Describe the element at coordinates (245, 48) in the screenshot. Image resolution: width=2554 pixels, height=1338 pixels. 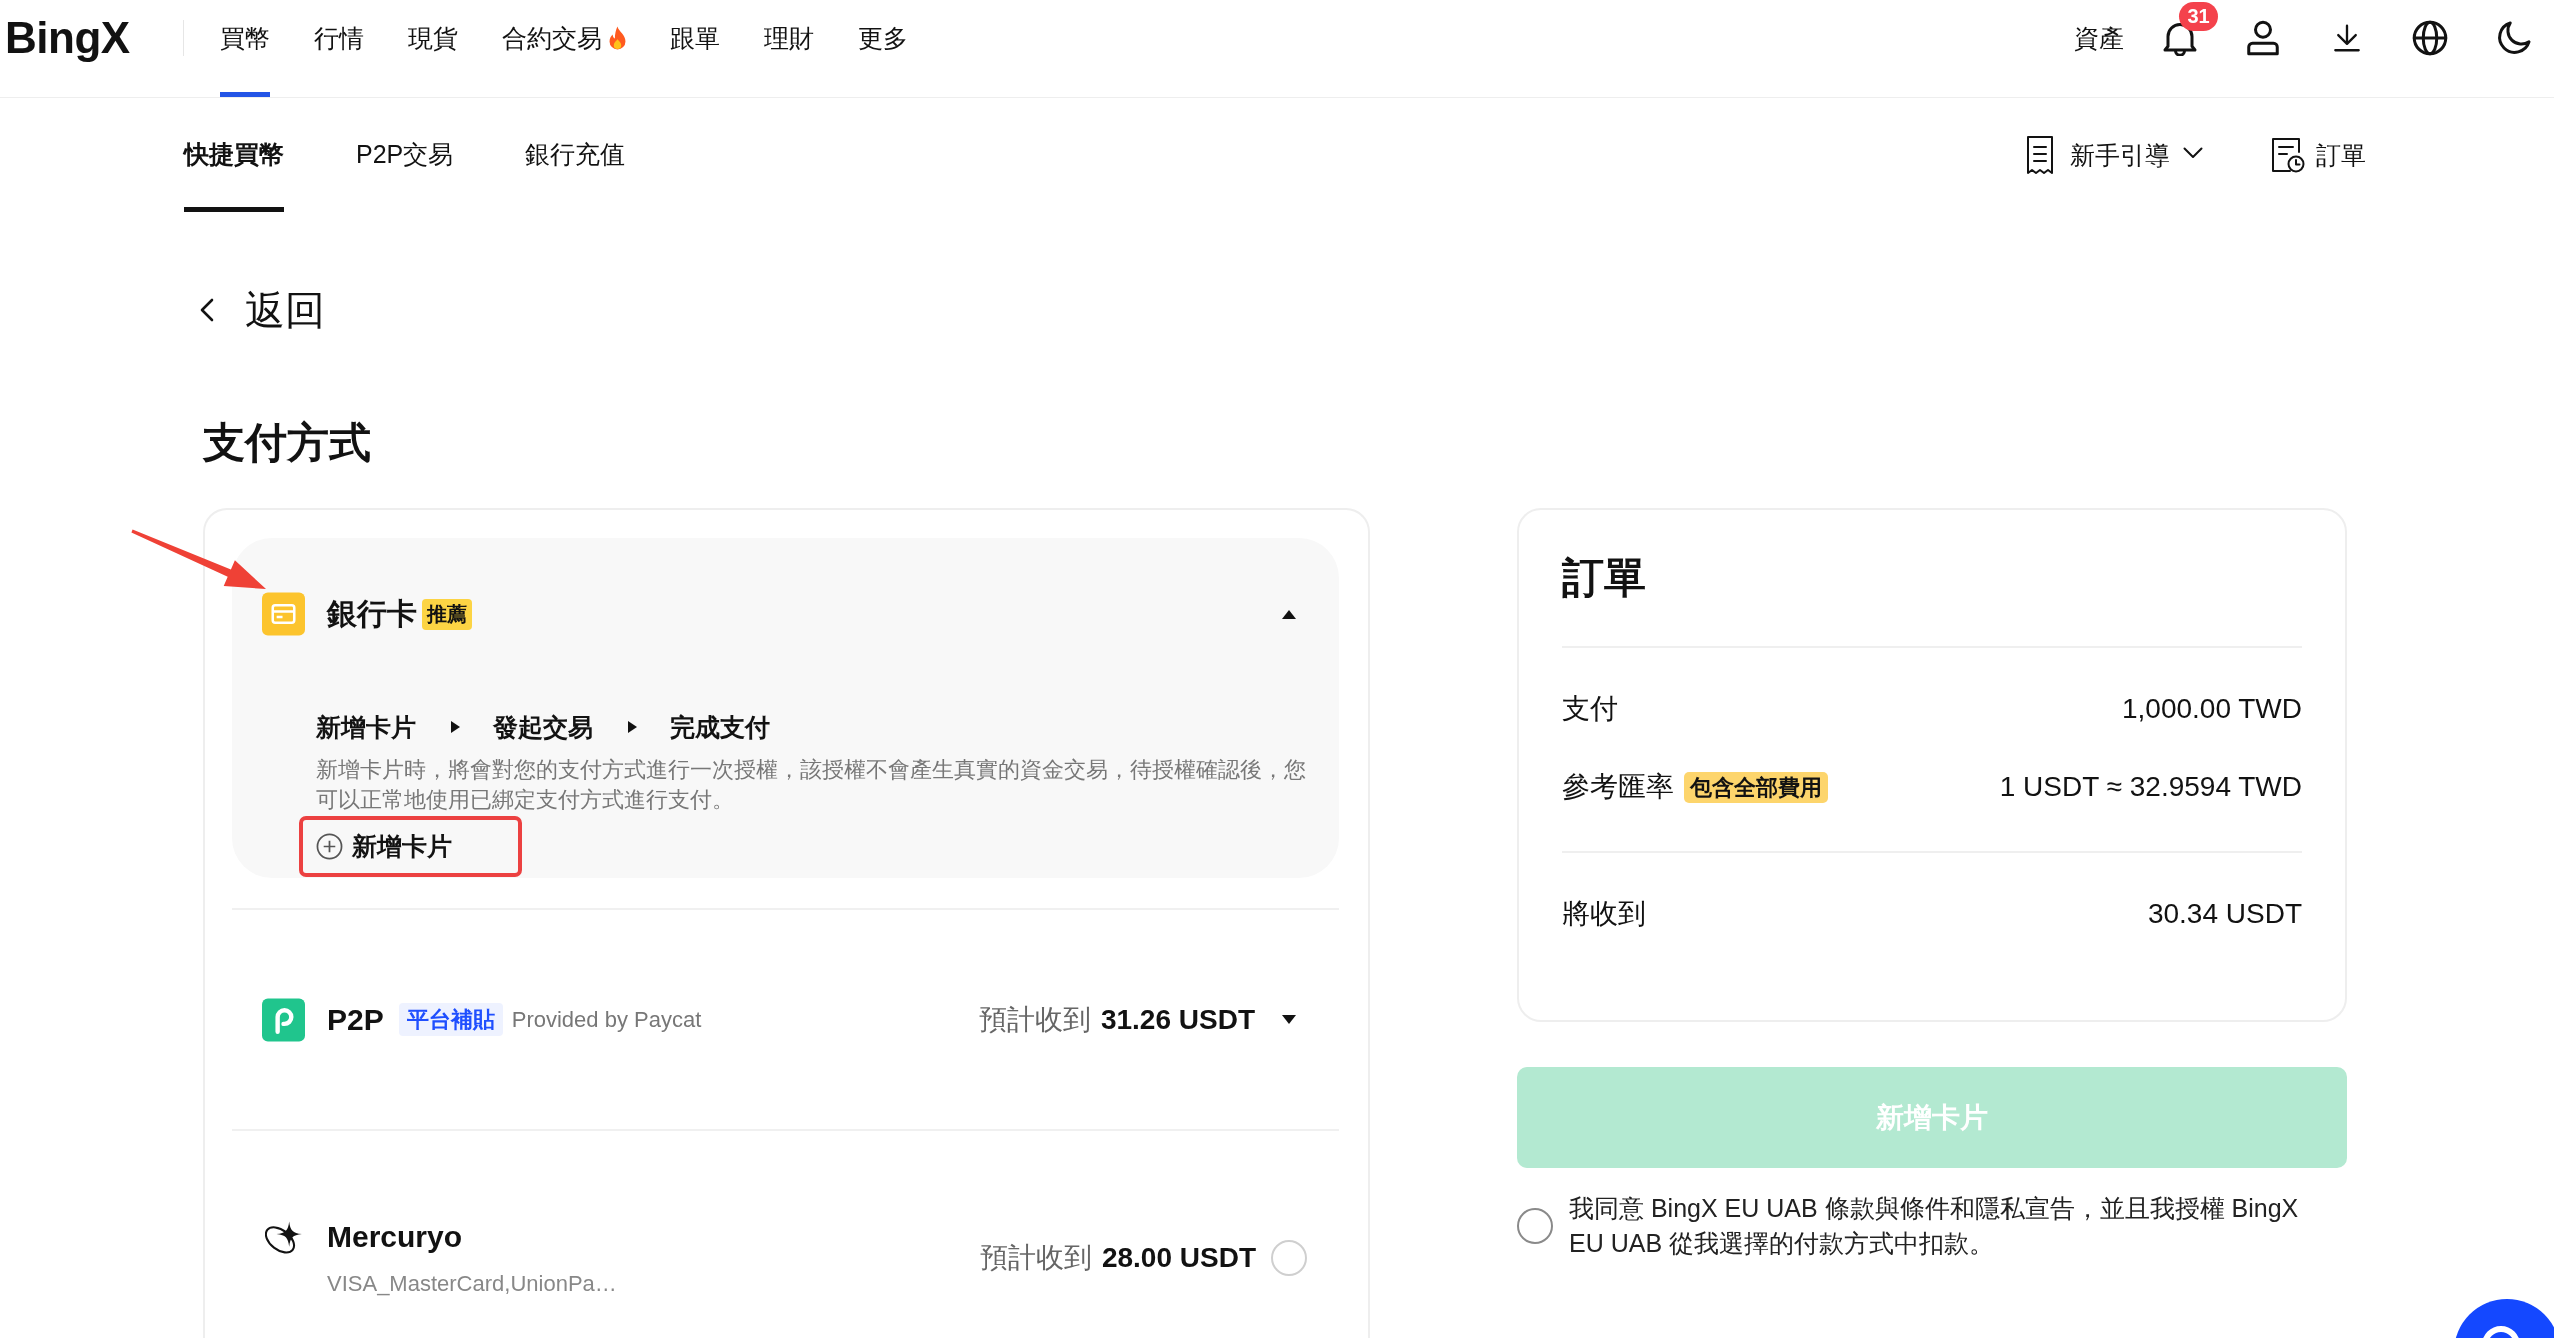
I see `nav-tab: 買幣` at that location.